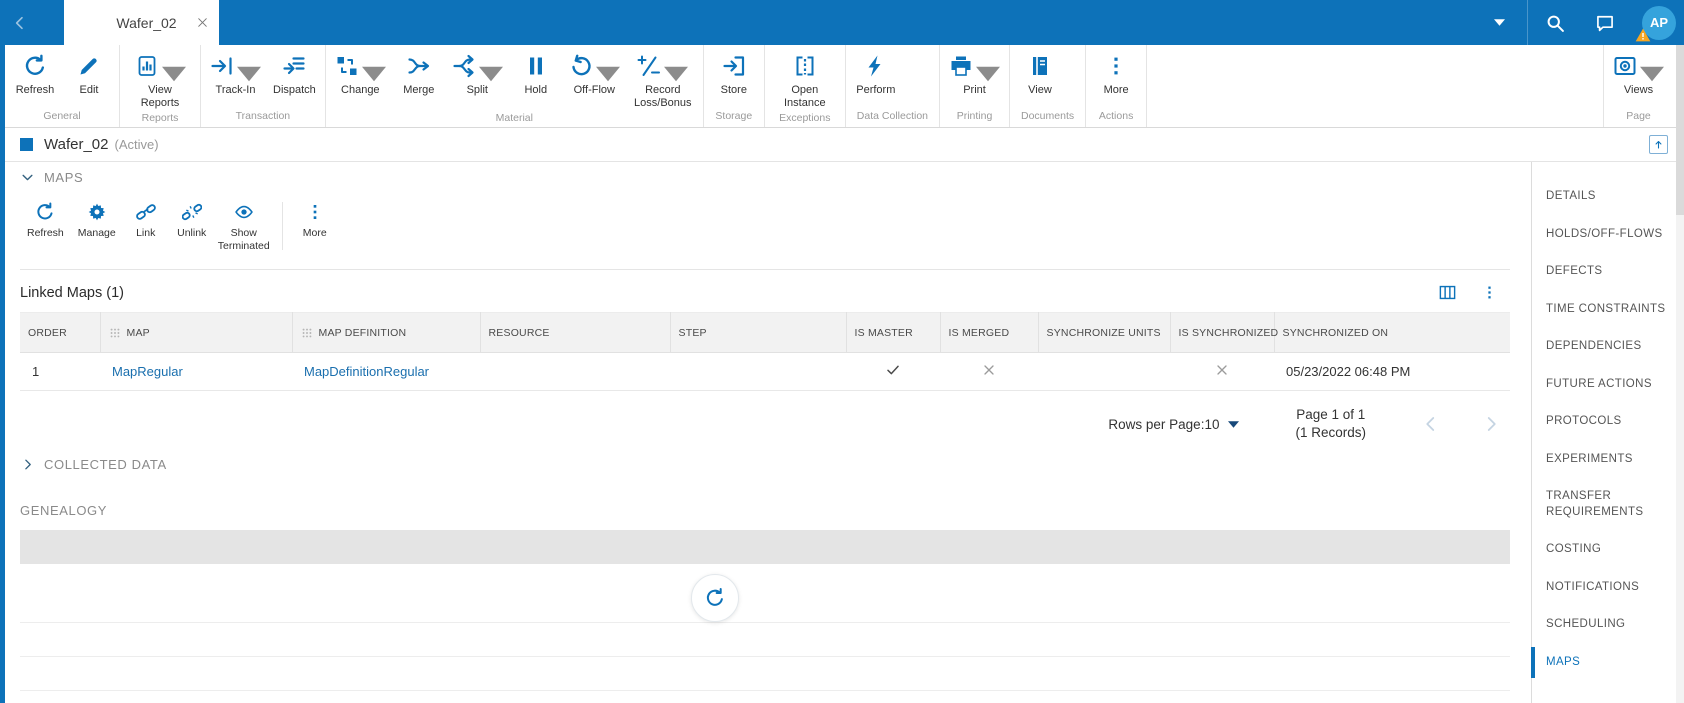 The width and height of the screenshot is (1684, 703). Describe the element at coordinates (315, 221) in the screenshot. I see `maps-more-button: More` at that location.